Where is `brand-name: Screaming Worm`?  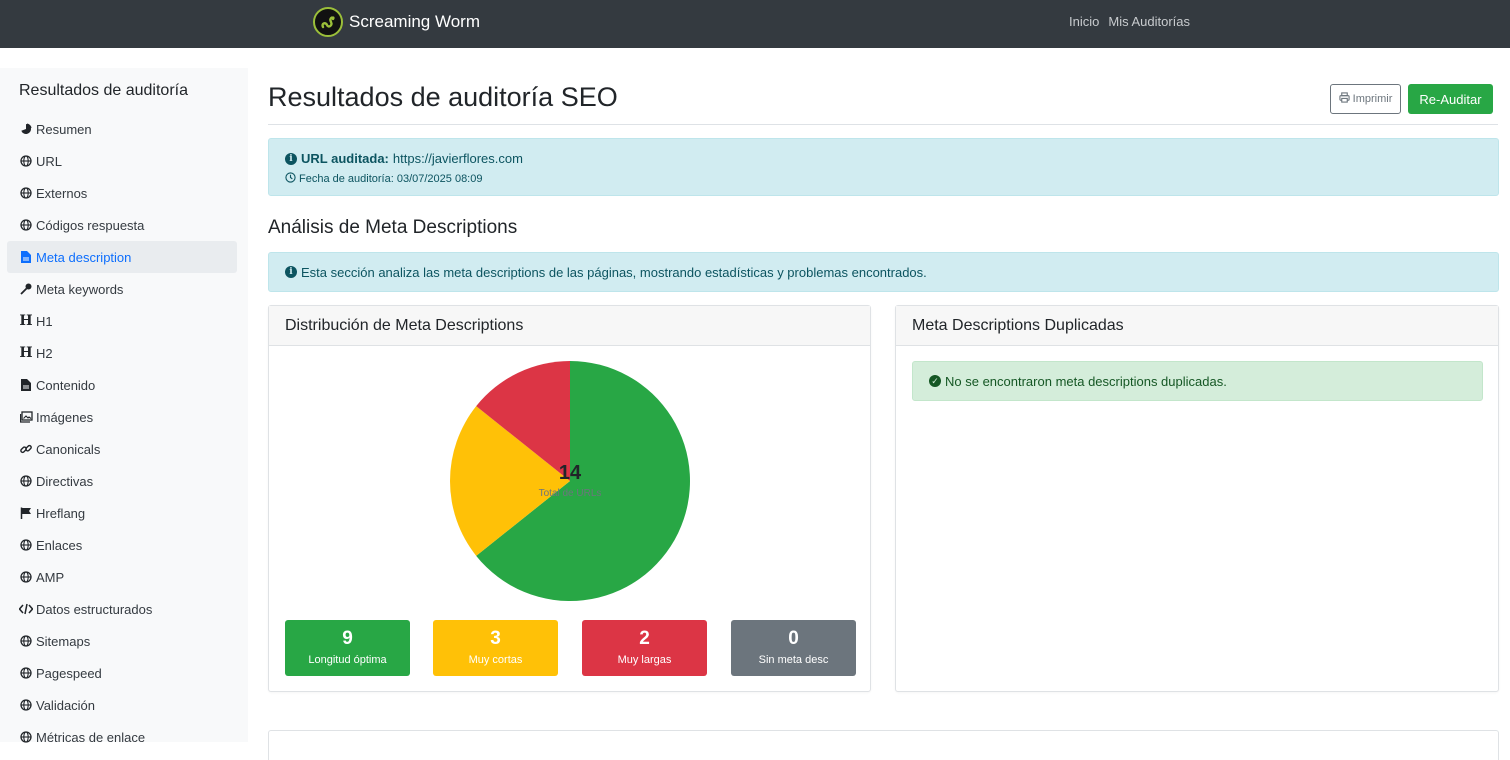 brand-name: Screaming Worm is located at coordinates (414, 21).